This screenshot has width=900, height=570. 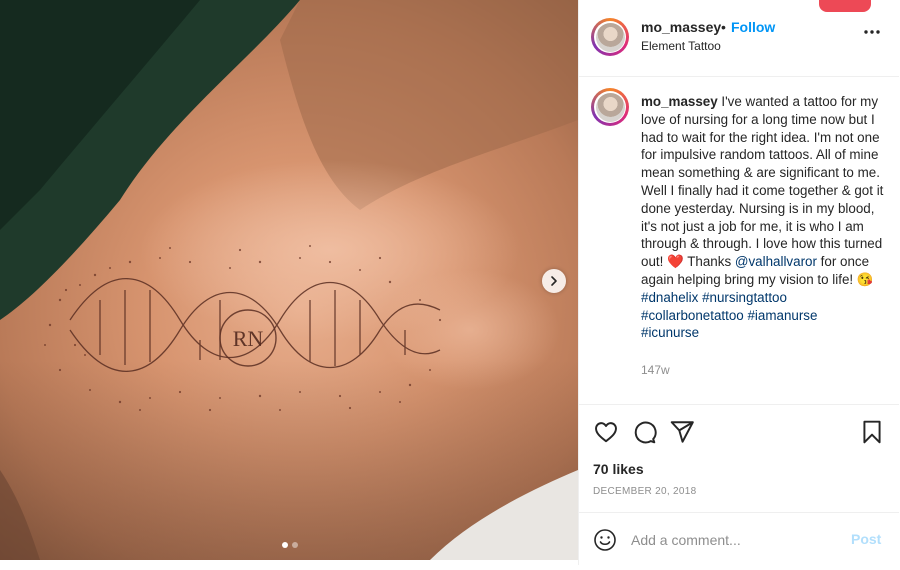 What do you see at coordinates (290, 545) in the screenshot?
I see `carousel-indicator` at bounding box center [290, 545].